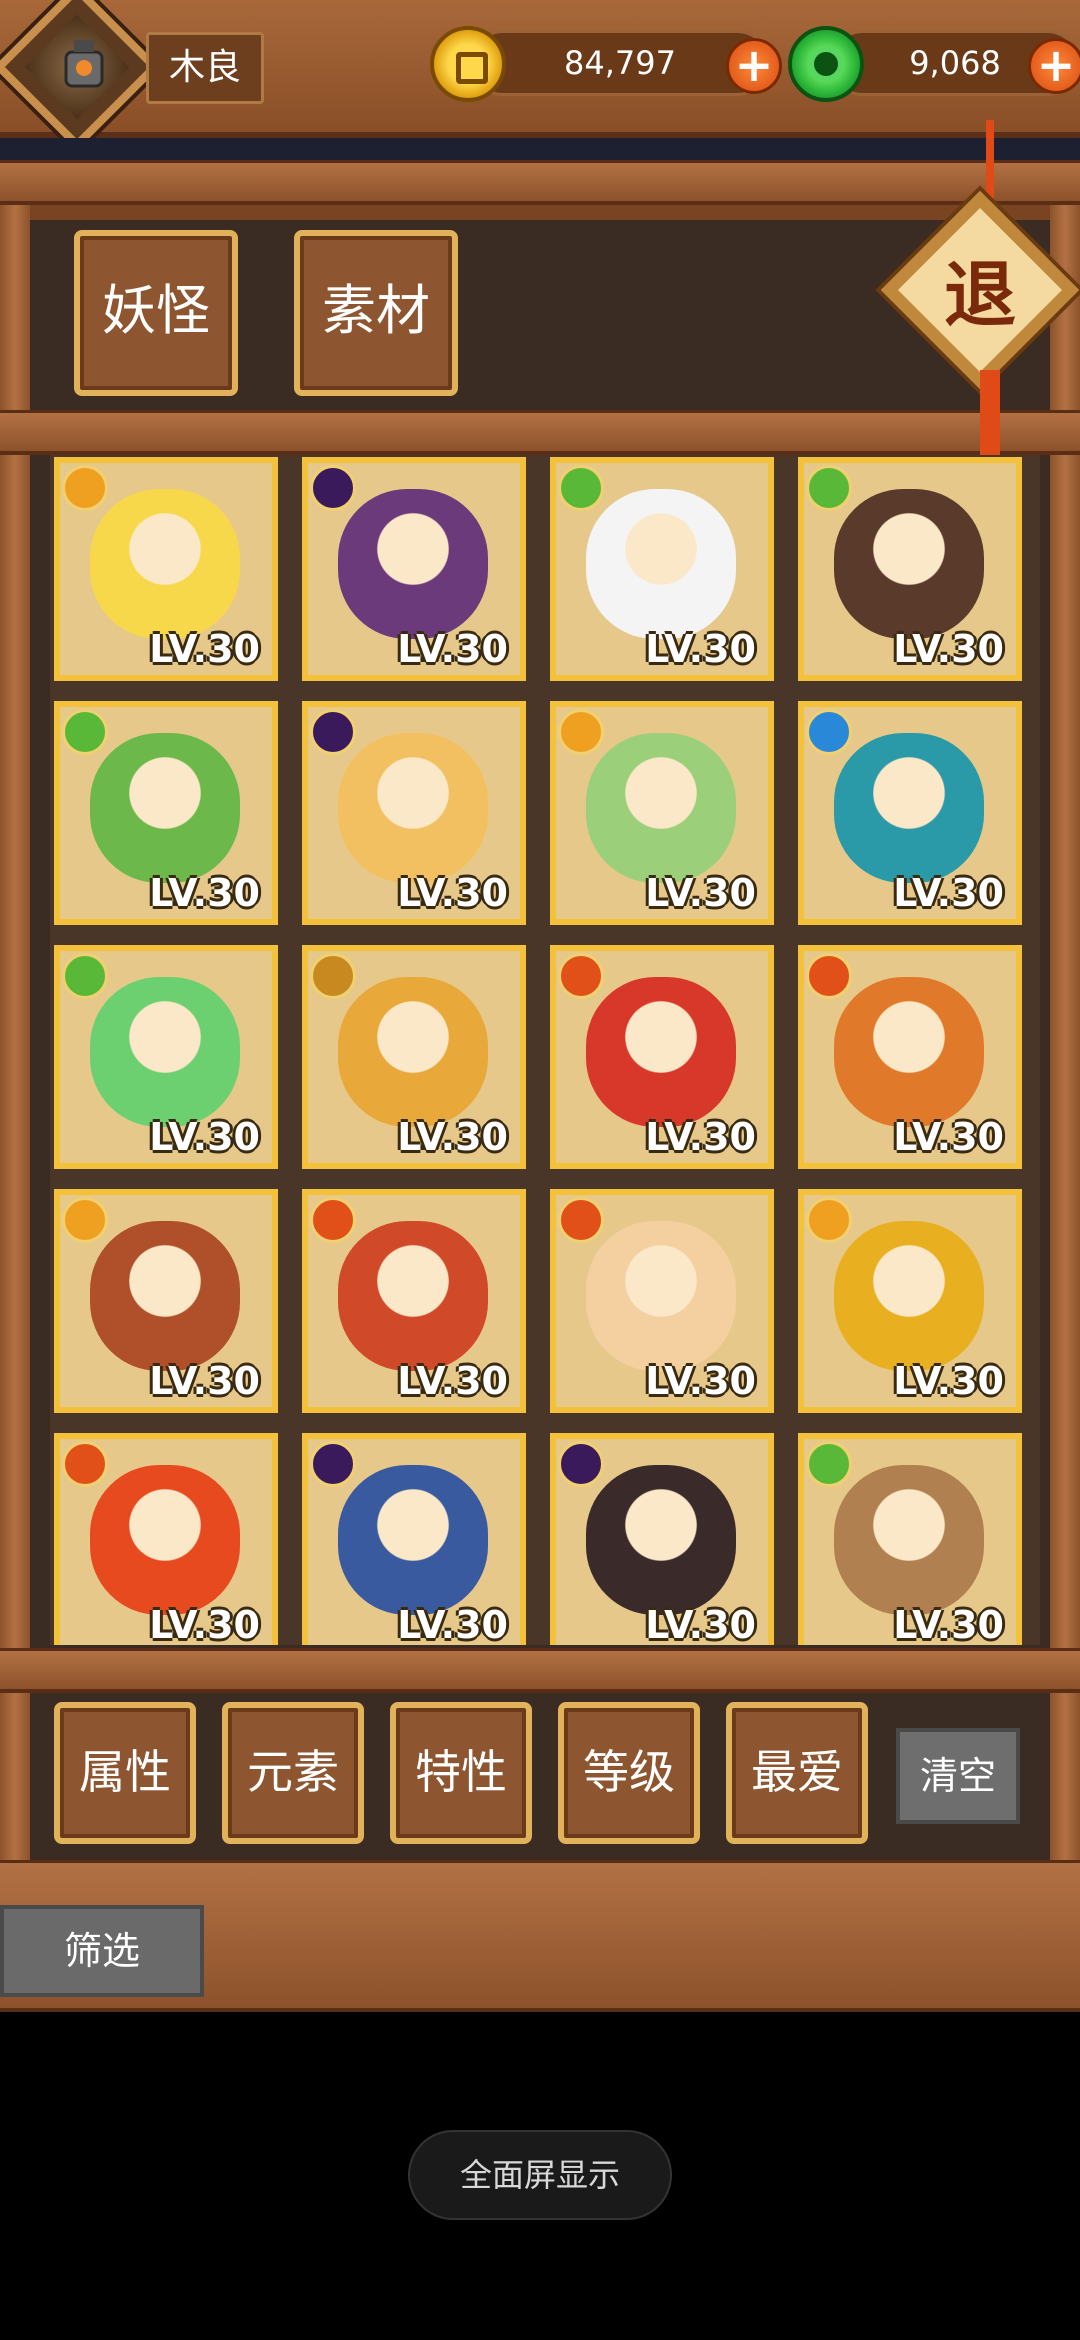 Image resolution: width=1080 pixels, height=2340 pixels. I want to click on jade-icon, so click(826, 64).